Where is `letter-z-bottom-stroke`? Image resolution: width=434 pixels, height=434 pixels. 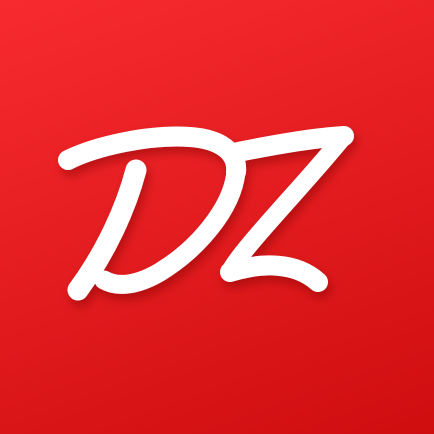
letter-z-bottom-stroke is located at coordinates (274, 273).